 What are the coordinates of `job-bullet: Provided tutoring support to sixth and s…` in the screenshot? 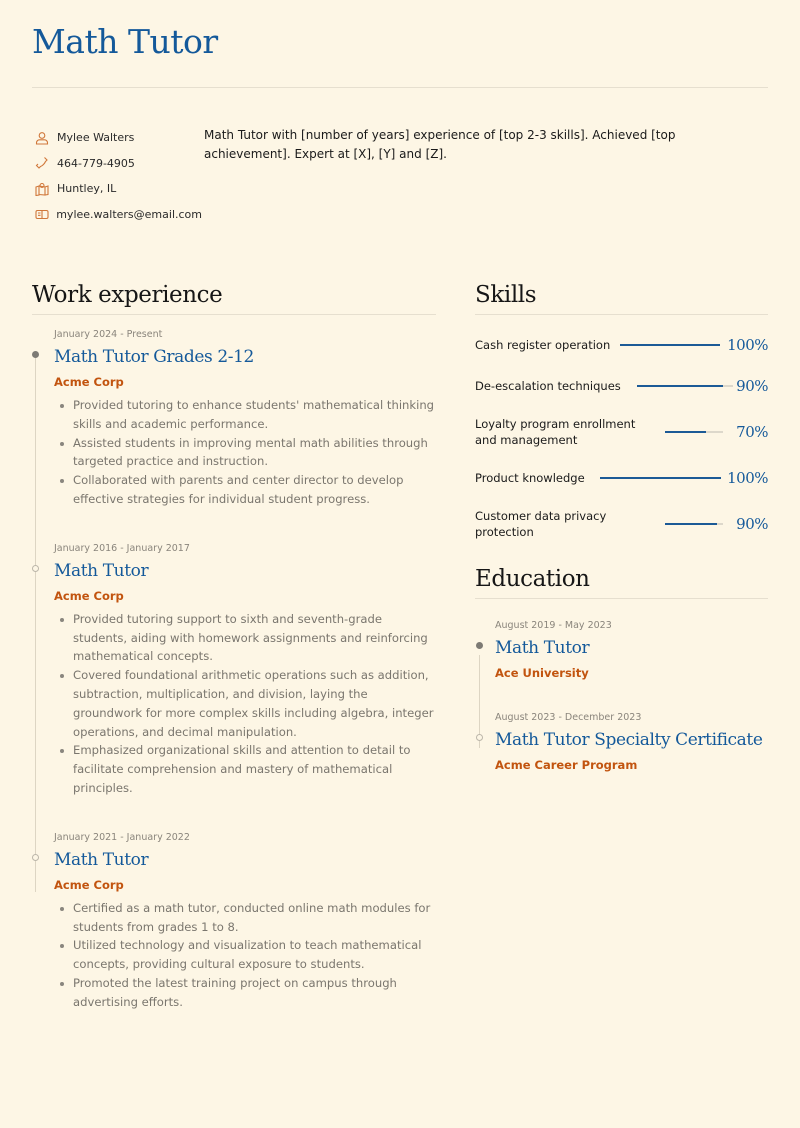 It's located at (245, 638).